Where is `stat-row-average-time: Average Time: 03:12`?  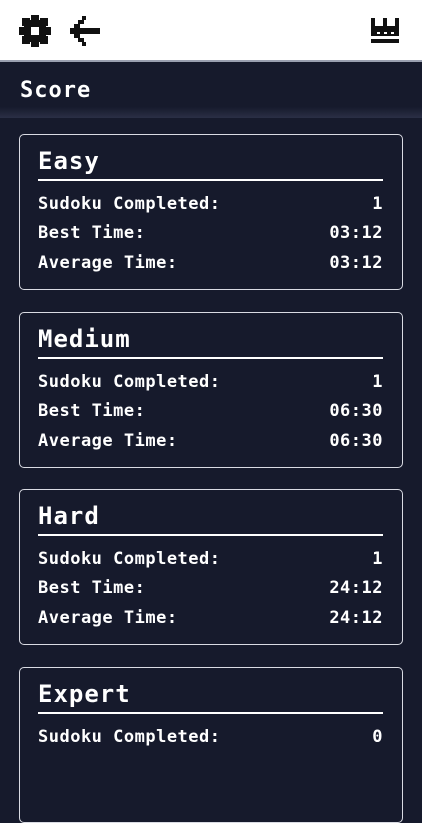 stat-row-average-time: Average Time: 03:12 is located at coordinates (210, 266).